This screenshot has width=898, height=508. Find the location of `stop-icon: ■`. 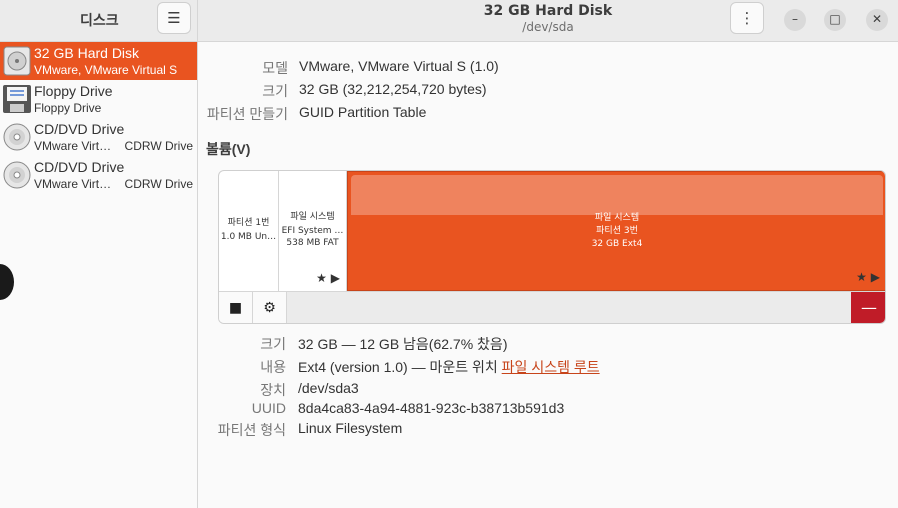

stop-icon: ■ is located at coordinates (235, 308).